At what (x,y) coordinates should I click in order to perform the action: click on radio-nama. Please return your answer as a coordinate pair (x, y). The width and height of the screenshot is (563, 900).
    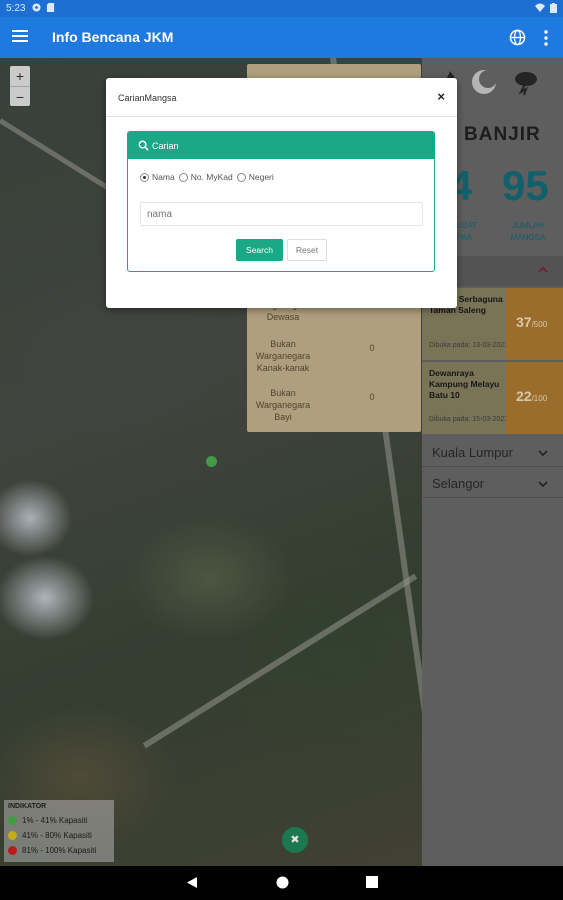
    Looking at the image, I should click on (144, 177).